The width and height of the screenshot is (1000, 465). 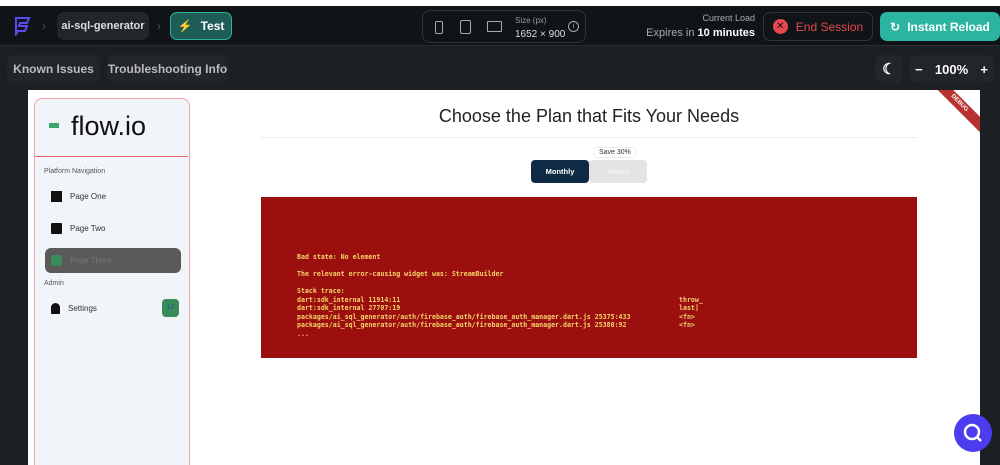 What do you see at coordinates (212, 26) in the screenshot?
I see `mode-label: Test` at bounding box center [212, 26].